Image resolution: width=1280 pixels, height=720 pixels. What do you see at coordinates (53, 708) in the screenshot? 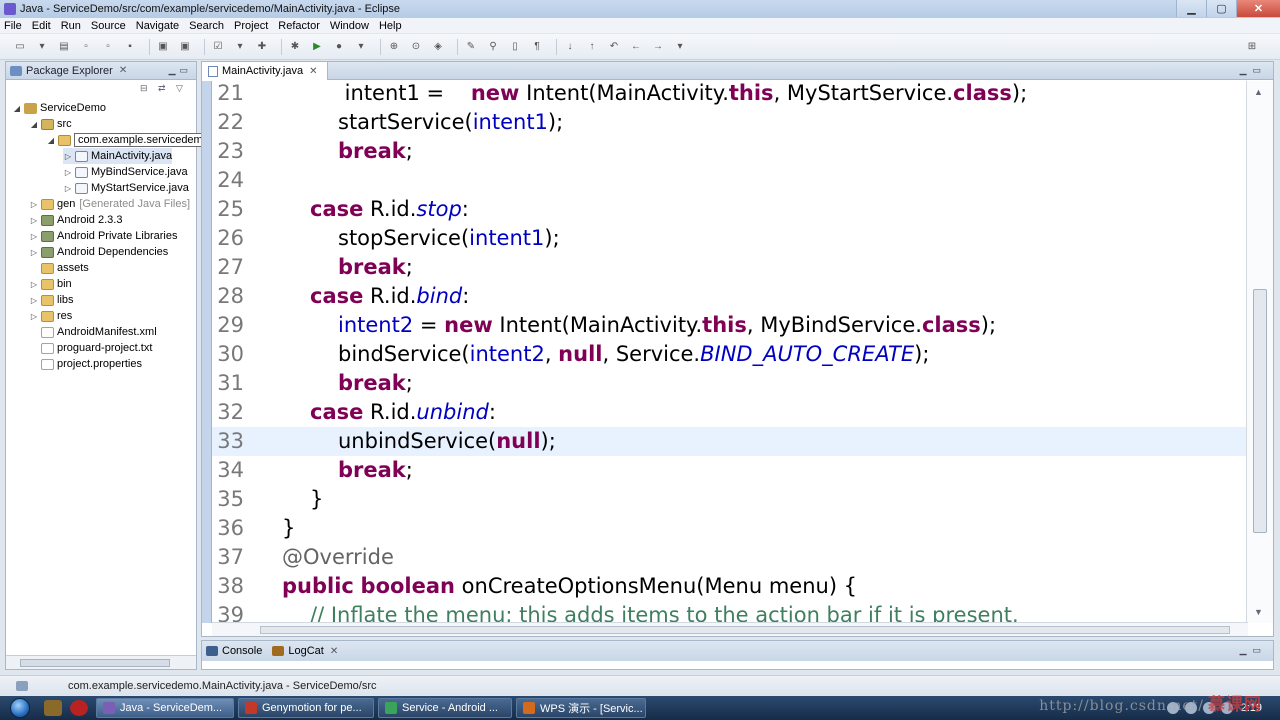
I see `quicklaunch-app-icon` at bounding box center [53, 708].